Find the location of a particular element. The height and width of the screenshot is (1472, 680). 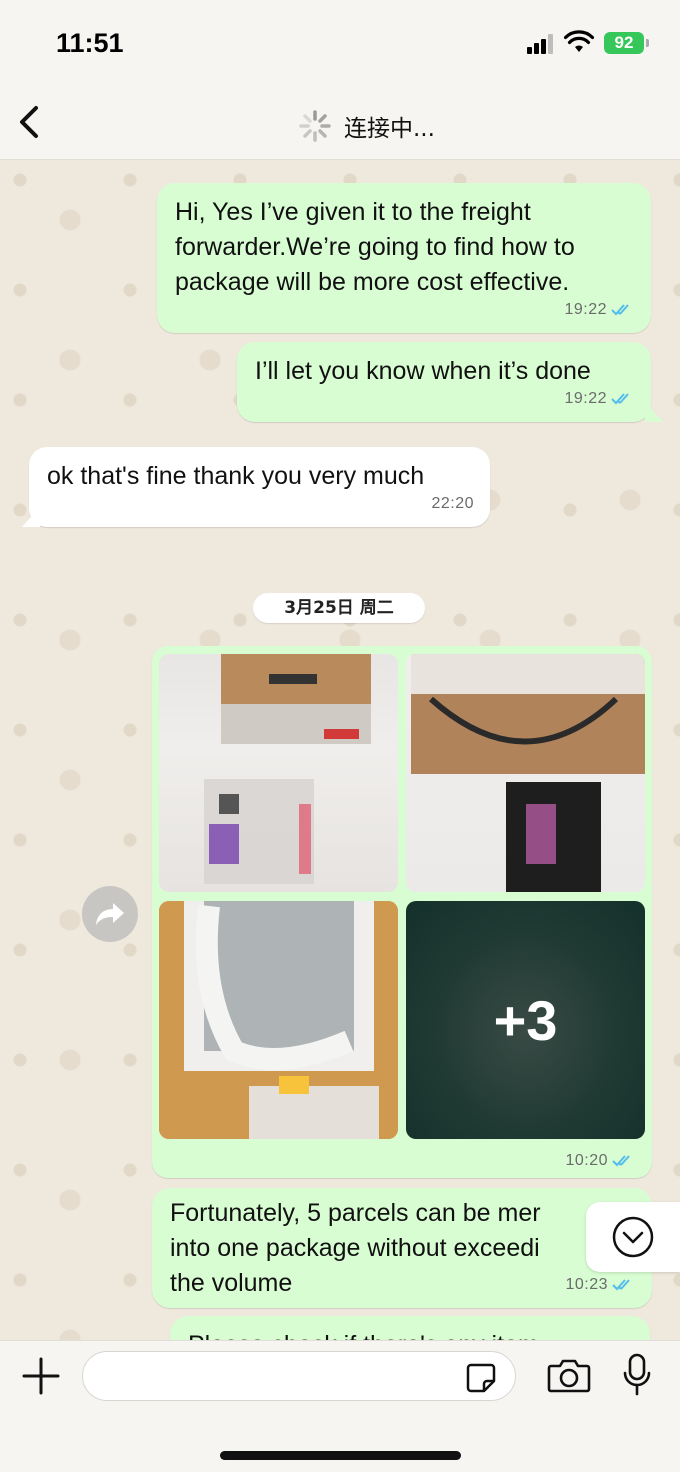

message-text-line: into one package without exceedi is located at coordinates (355, 1248).